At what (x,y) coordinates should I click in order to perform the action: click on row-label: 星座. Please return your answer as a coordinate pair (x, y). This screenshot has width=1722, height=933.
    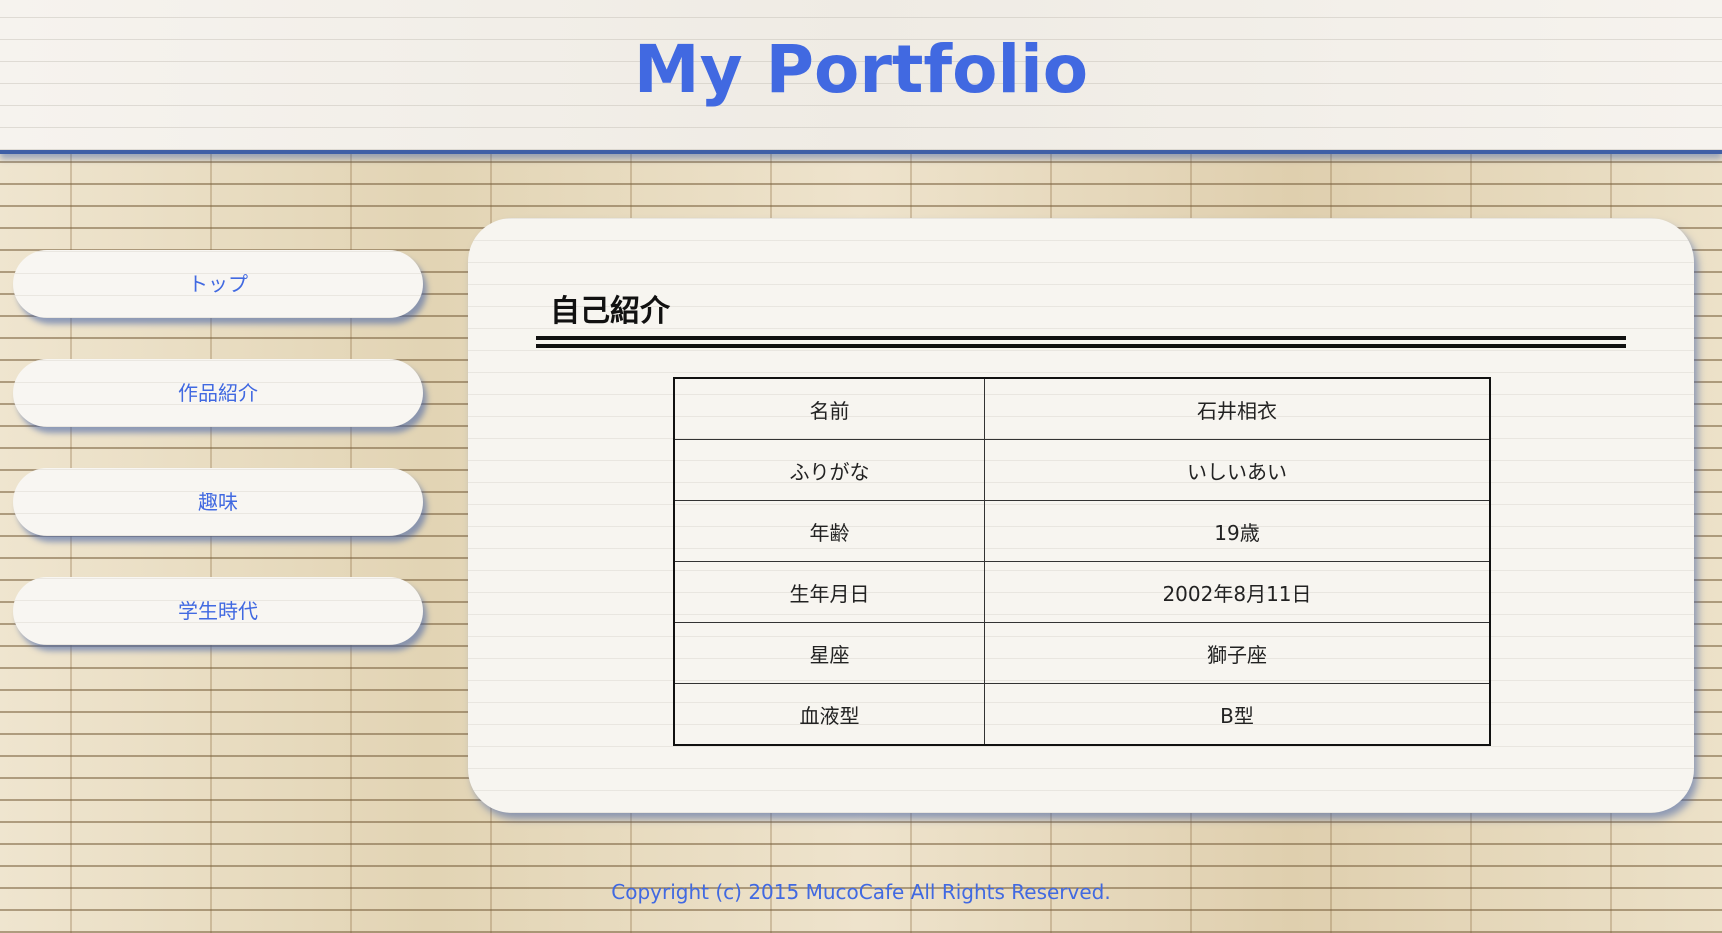
    Looking at the image, I should click on (829, 653).